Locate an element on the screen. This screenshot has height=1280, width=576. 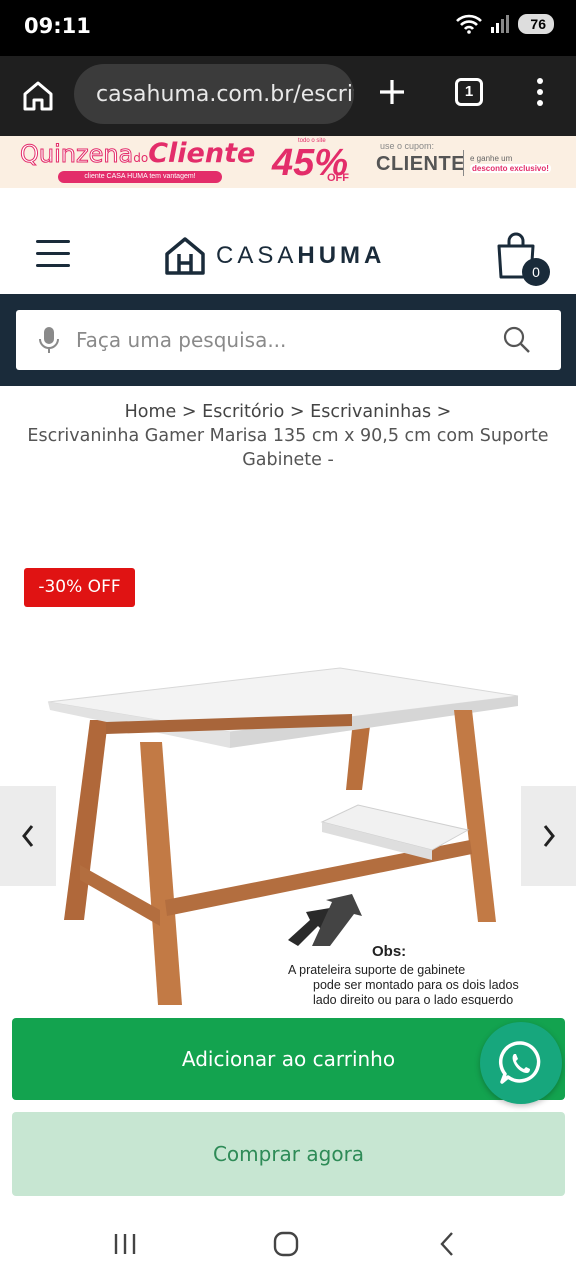
promo-use-coupon: use o cupom: is located at coordinates (407, 146).